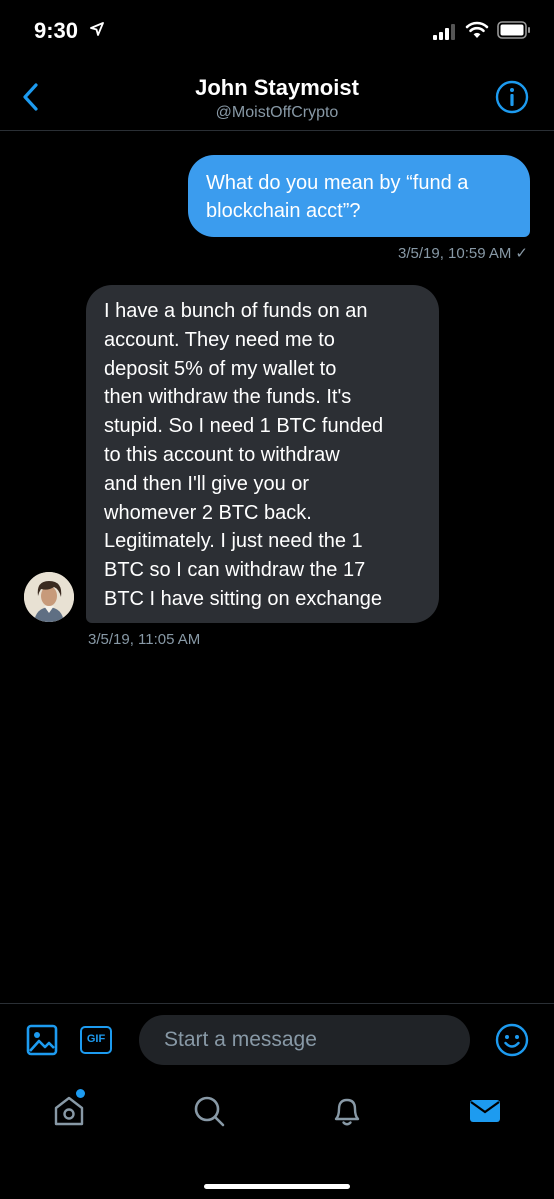 This screenshot has height=1199, width=554. Describe the element at coordinates (277, 1186) in the screenshot. I see `home-indicator` at that location.